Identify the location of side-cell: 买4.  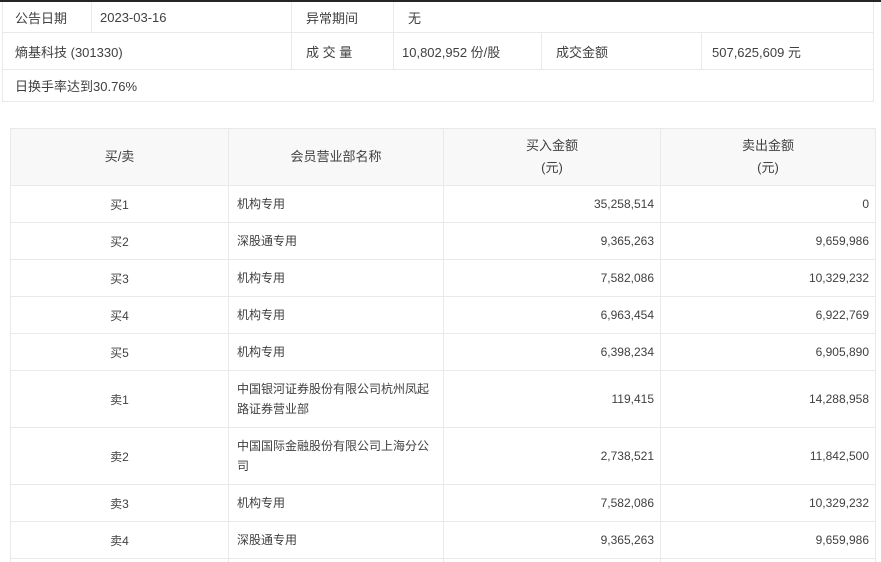
(119, 315).